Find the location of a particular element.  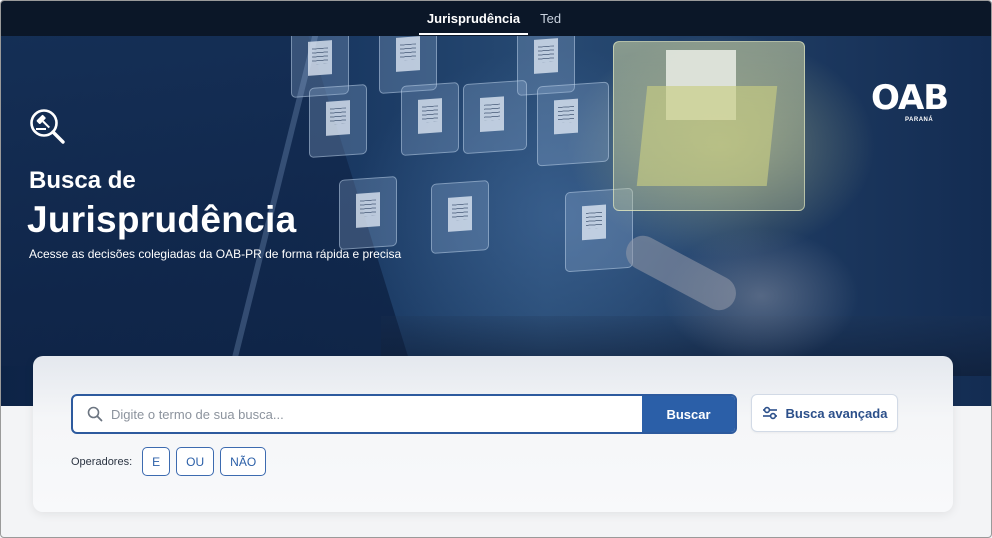

hero-background-hand is located at coordinates (750, 286).